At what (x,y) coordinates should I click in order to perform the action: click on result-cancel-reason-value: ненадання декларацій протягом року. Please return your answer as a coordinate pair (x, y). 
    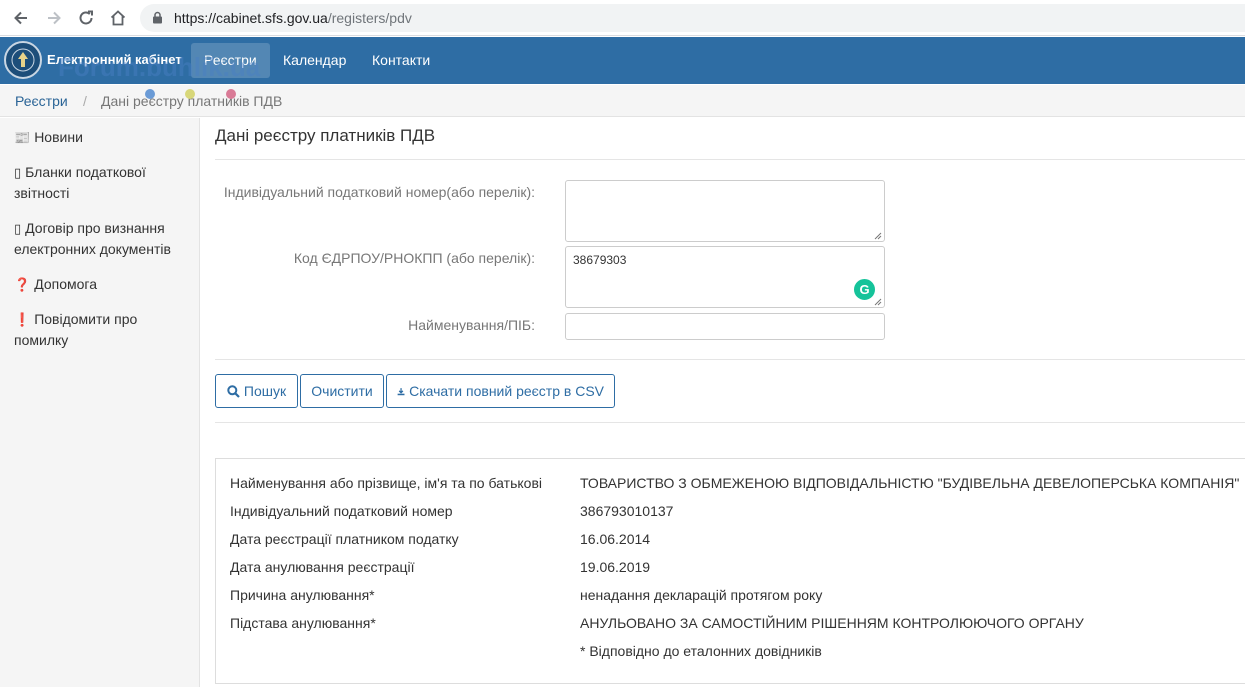
    Looking at the image, I should click on (701, 595).